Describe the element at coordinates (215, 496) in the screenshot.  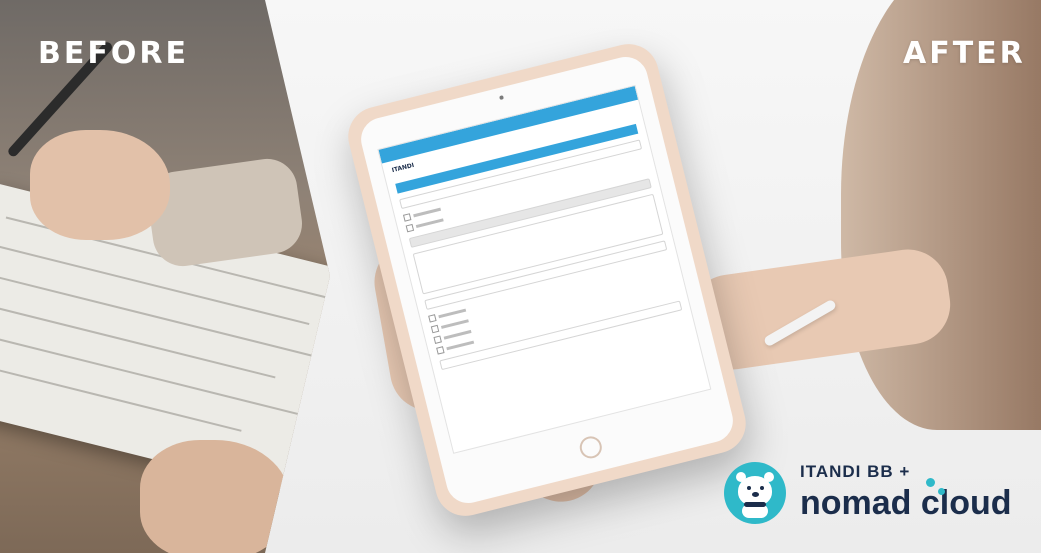
I see `before-bottom-hand` at that location.